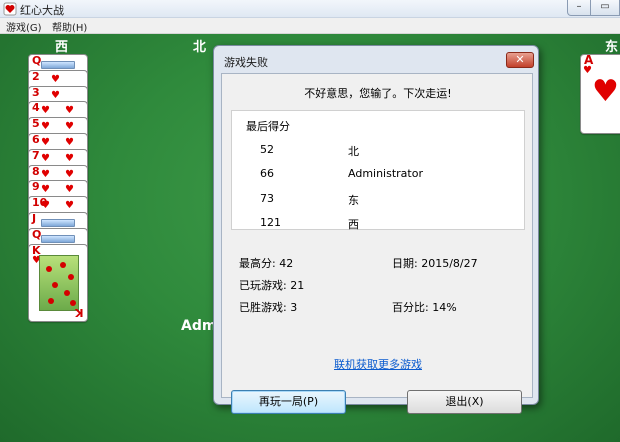 The image size is (620, 442). Describe the element at coordinates (272, 285) in the screenshot. I see `games-played: 已玩游戏: 21` at that location.